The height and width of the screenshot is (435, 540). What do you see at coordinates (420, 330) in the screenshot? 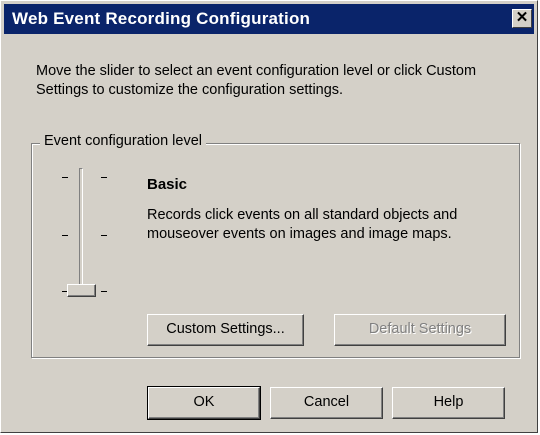
I see `default-settings-button: Default Settings` at bounding box center [420, 330].